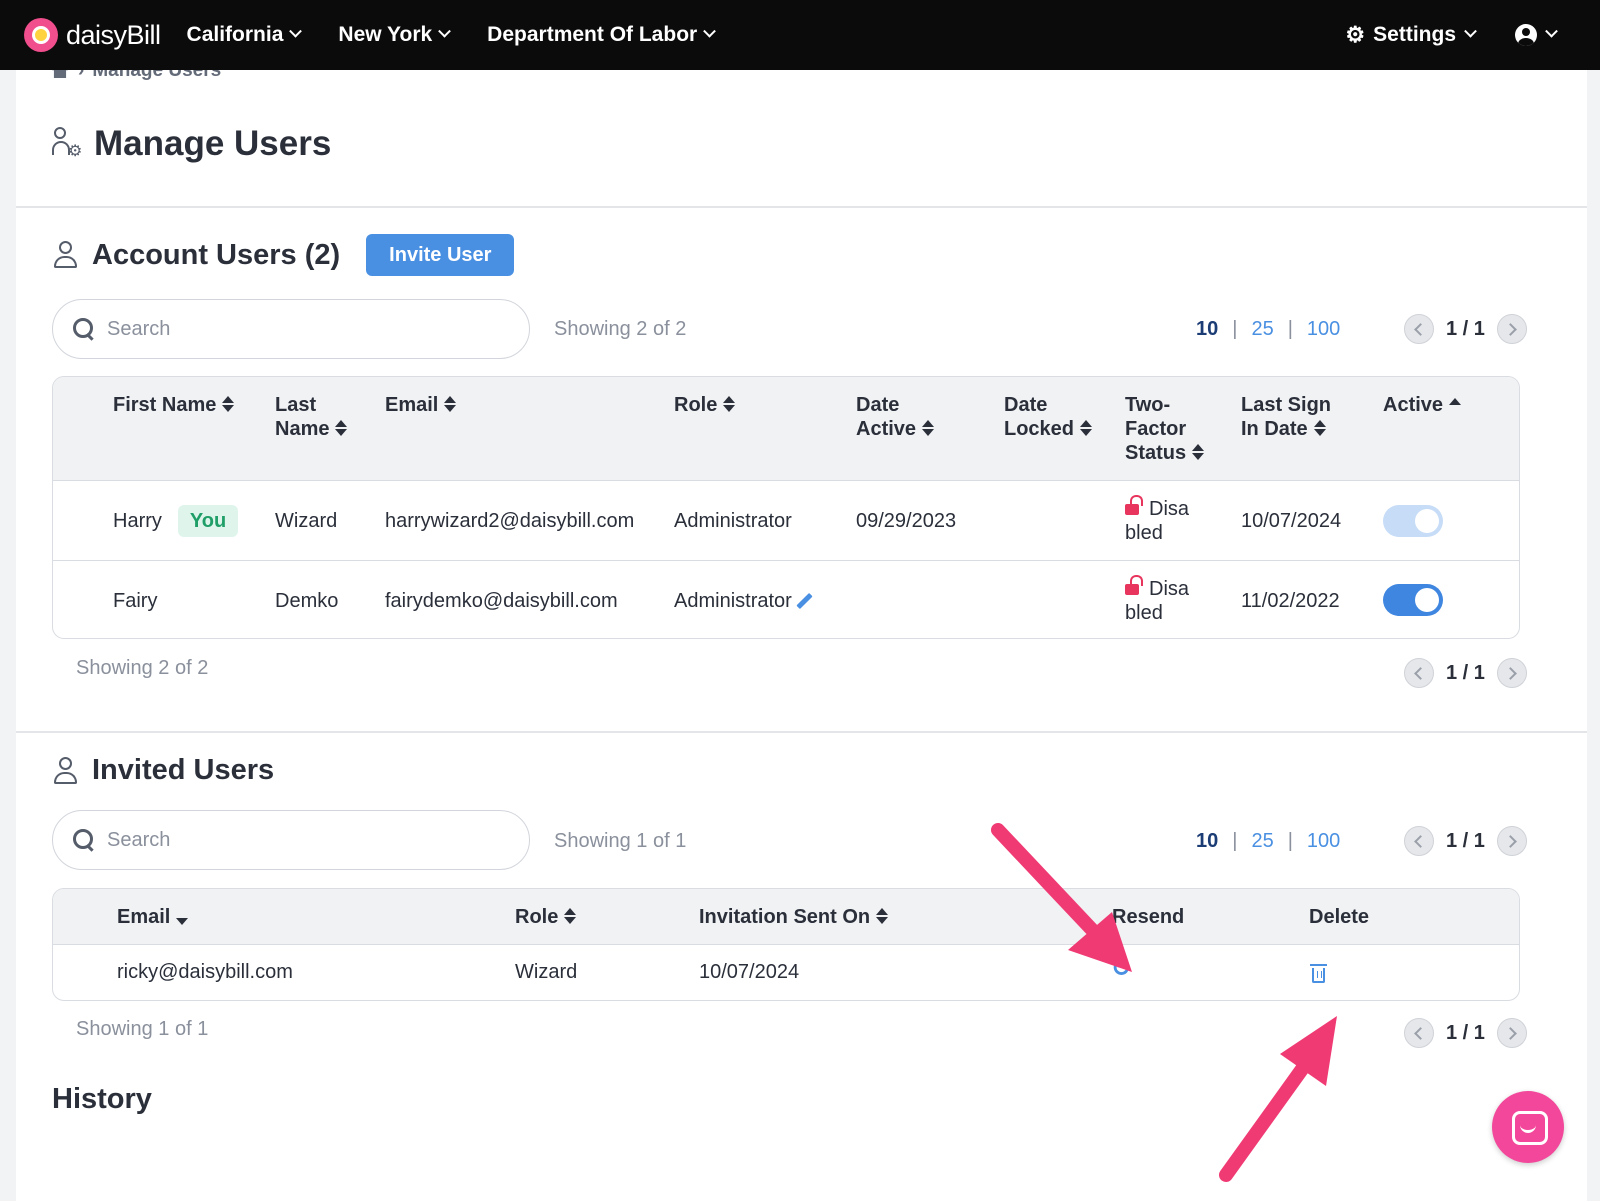 This screenshot has width=1600, height=1201. What do you see at coordinates (84, 840) in the screenshot?
I see `search-icon` at bounding box center [84, 840].